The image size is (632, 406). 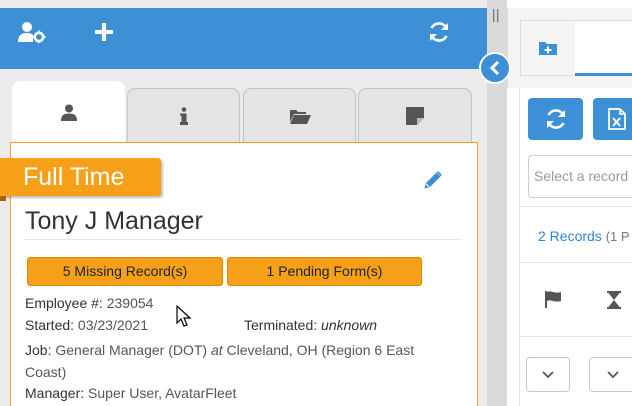 What do you see at coordinates (112, 325) in the screenshot?
I see `started-value: 03/23/2021` at bounding box center [112, 325].